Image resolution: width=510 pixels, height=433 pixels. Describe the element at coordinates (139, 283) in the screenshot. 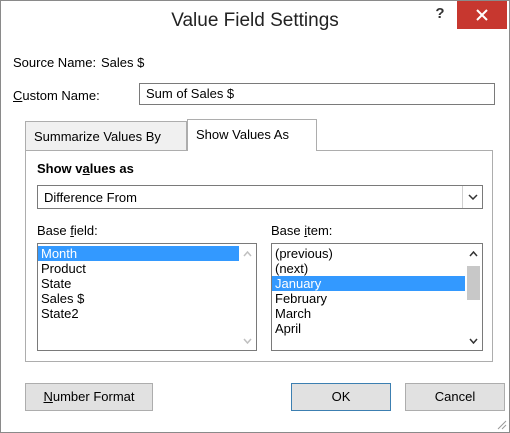

I see `base-field-item-state: State` at that location.